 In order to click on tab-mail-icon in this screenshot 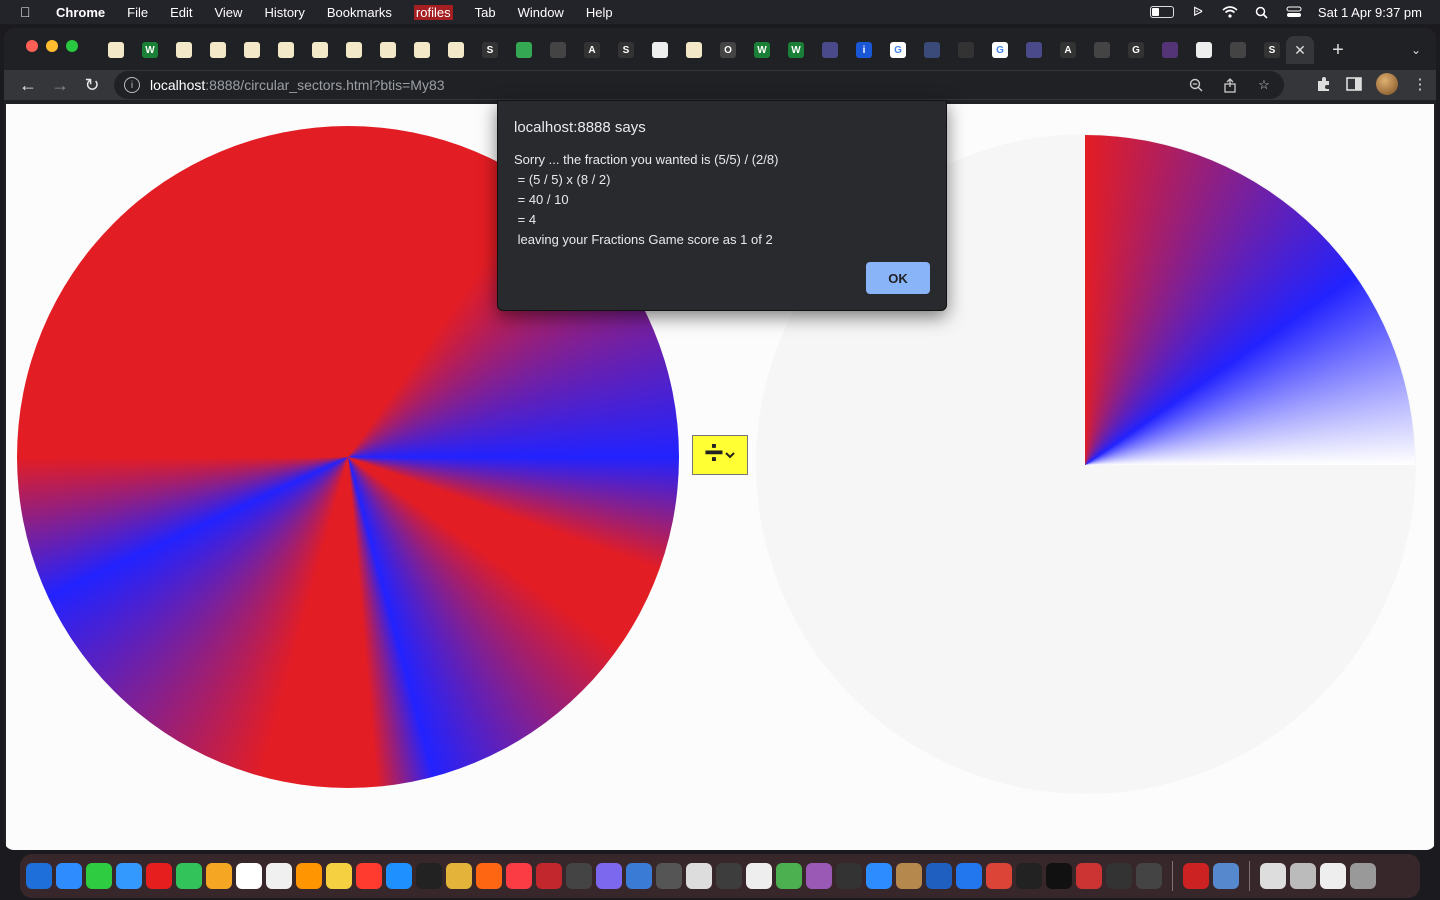, I will do `click(660, 50)`.